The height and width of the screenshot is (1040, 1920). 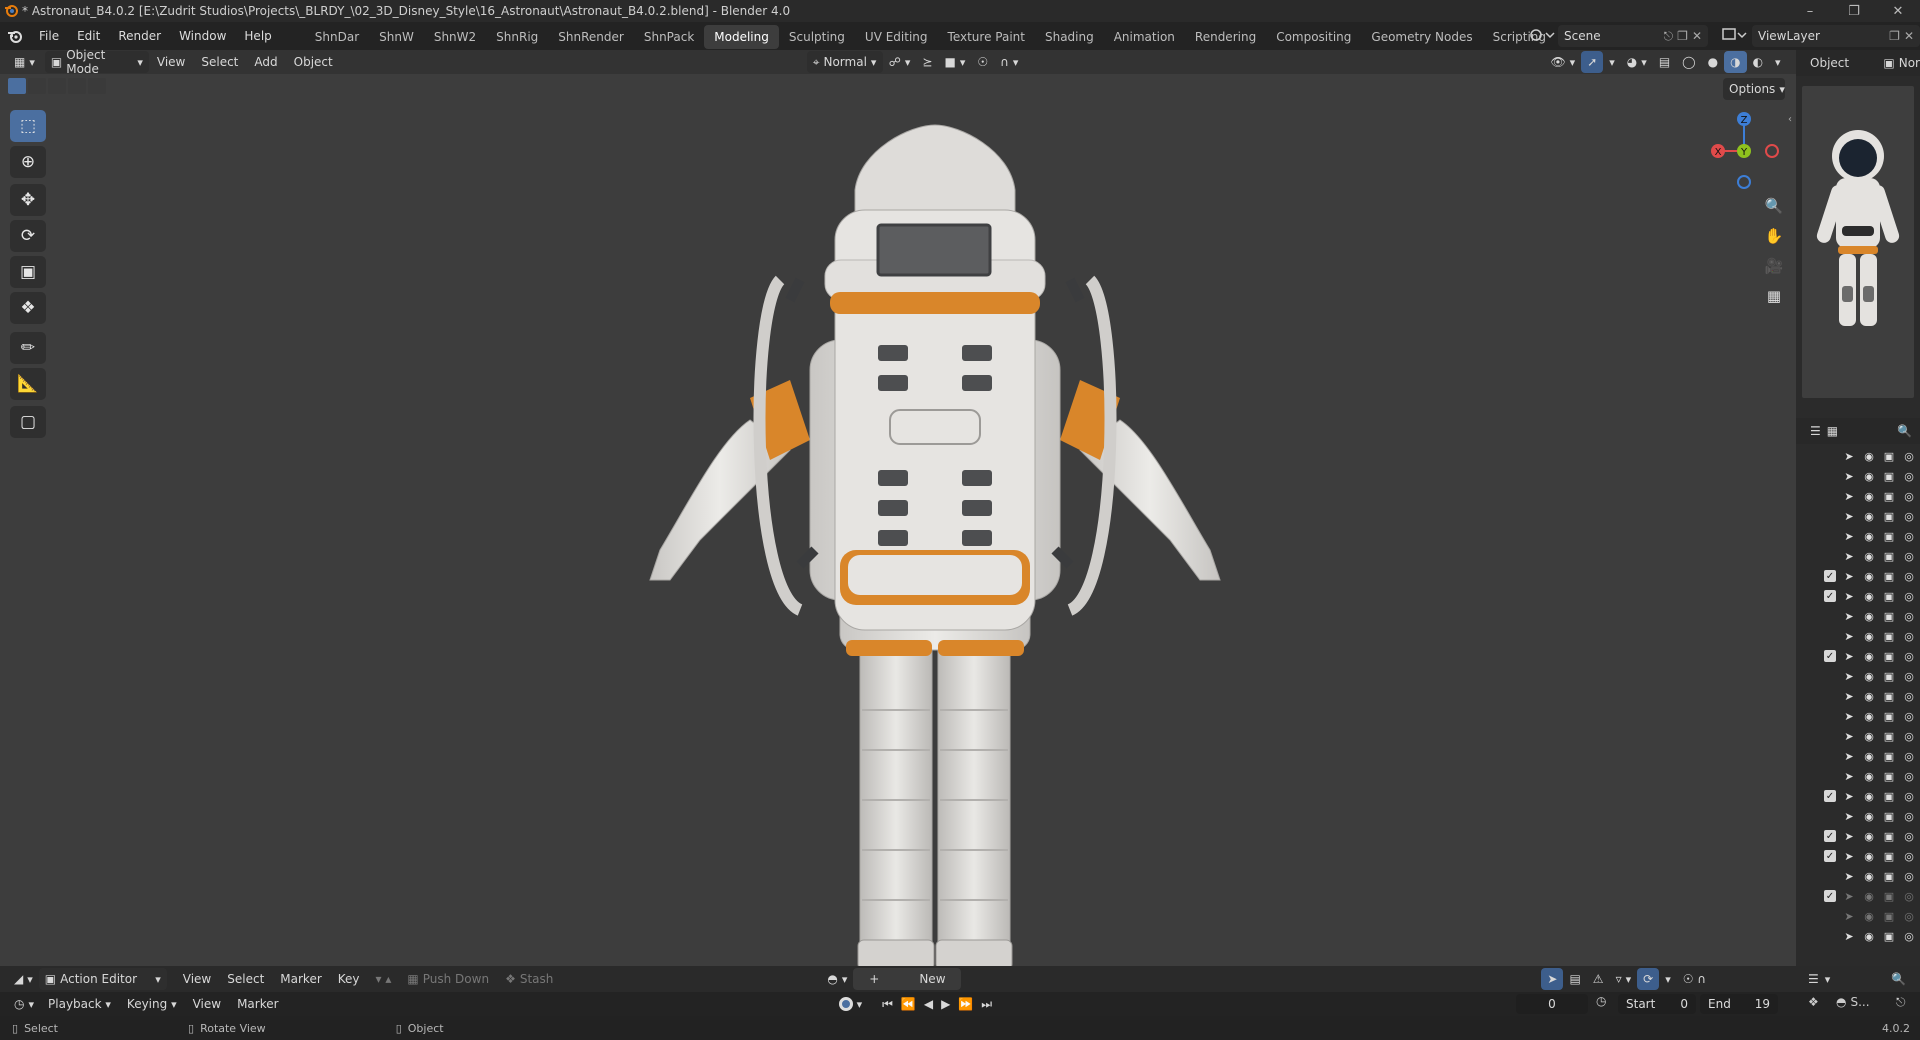 What do you see at coordinates (37, 86) in the screenshot?
I see `select-extend-icon` at bounding box center [37, 86].